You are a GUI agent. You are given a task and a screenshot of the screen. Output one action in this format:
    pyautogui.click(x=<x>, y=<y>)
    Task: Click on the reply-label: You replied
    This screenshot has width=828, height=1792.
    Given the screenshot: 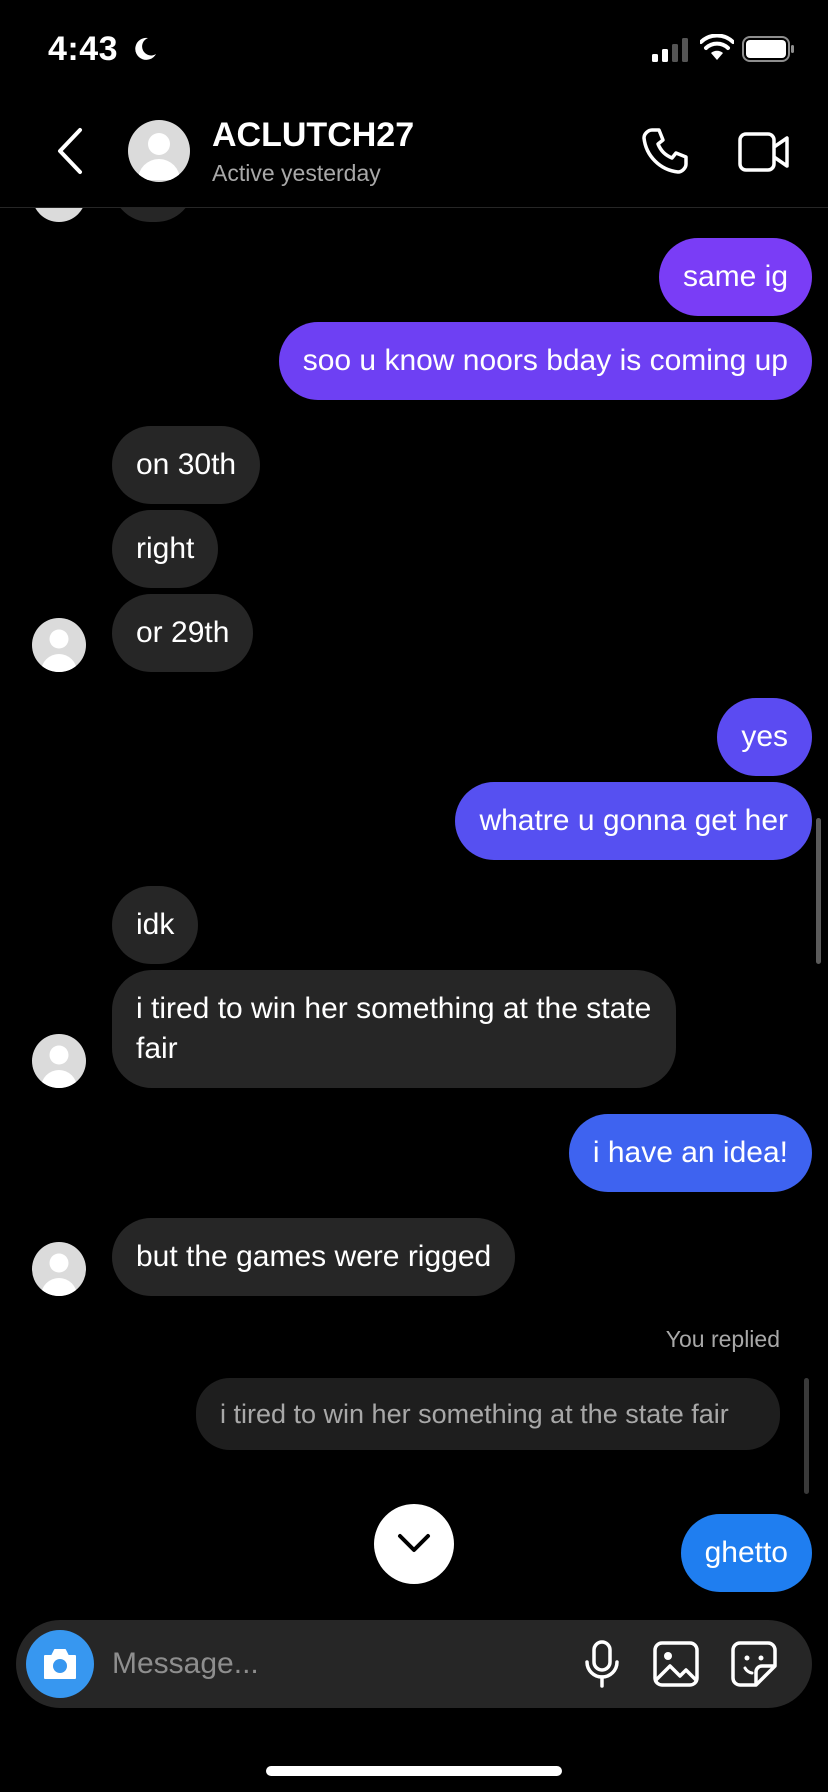 What is the action you would take?
    pyautogui.click(x=722, y=1339)
    